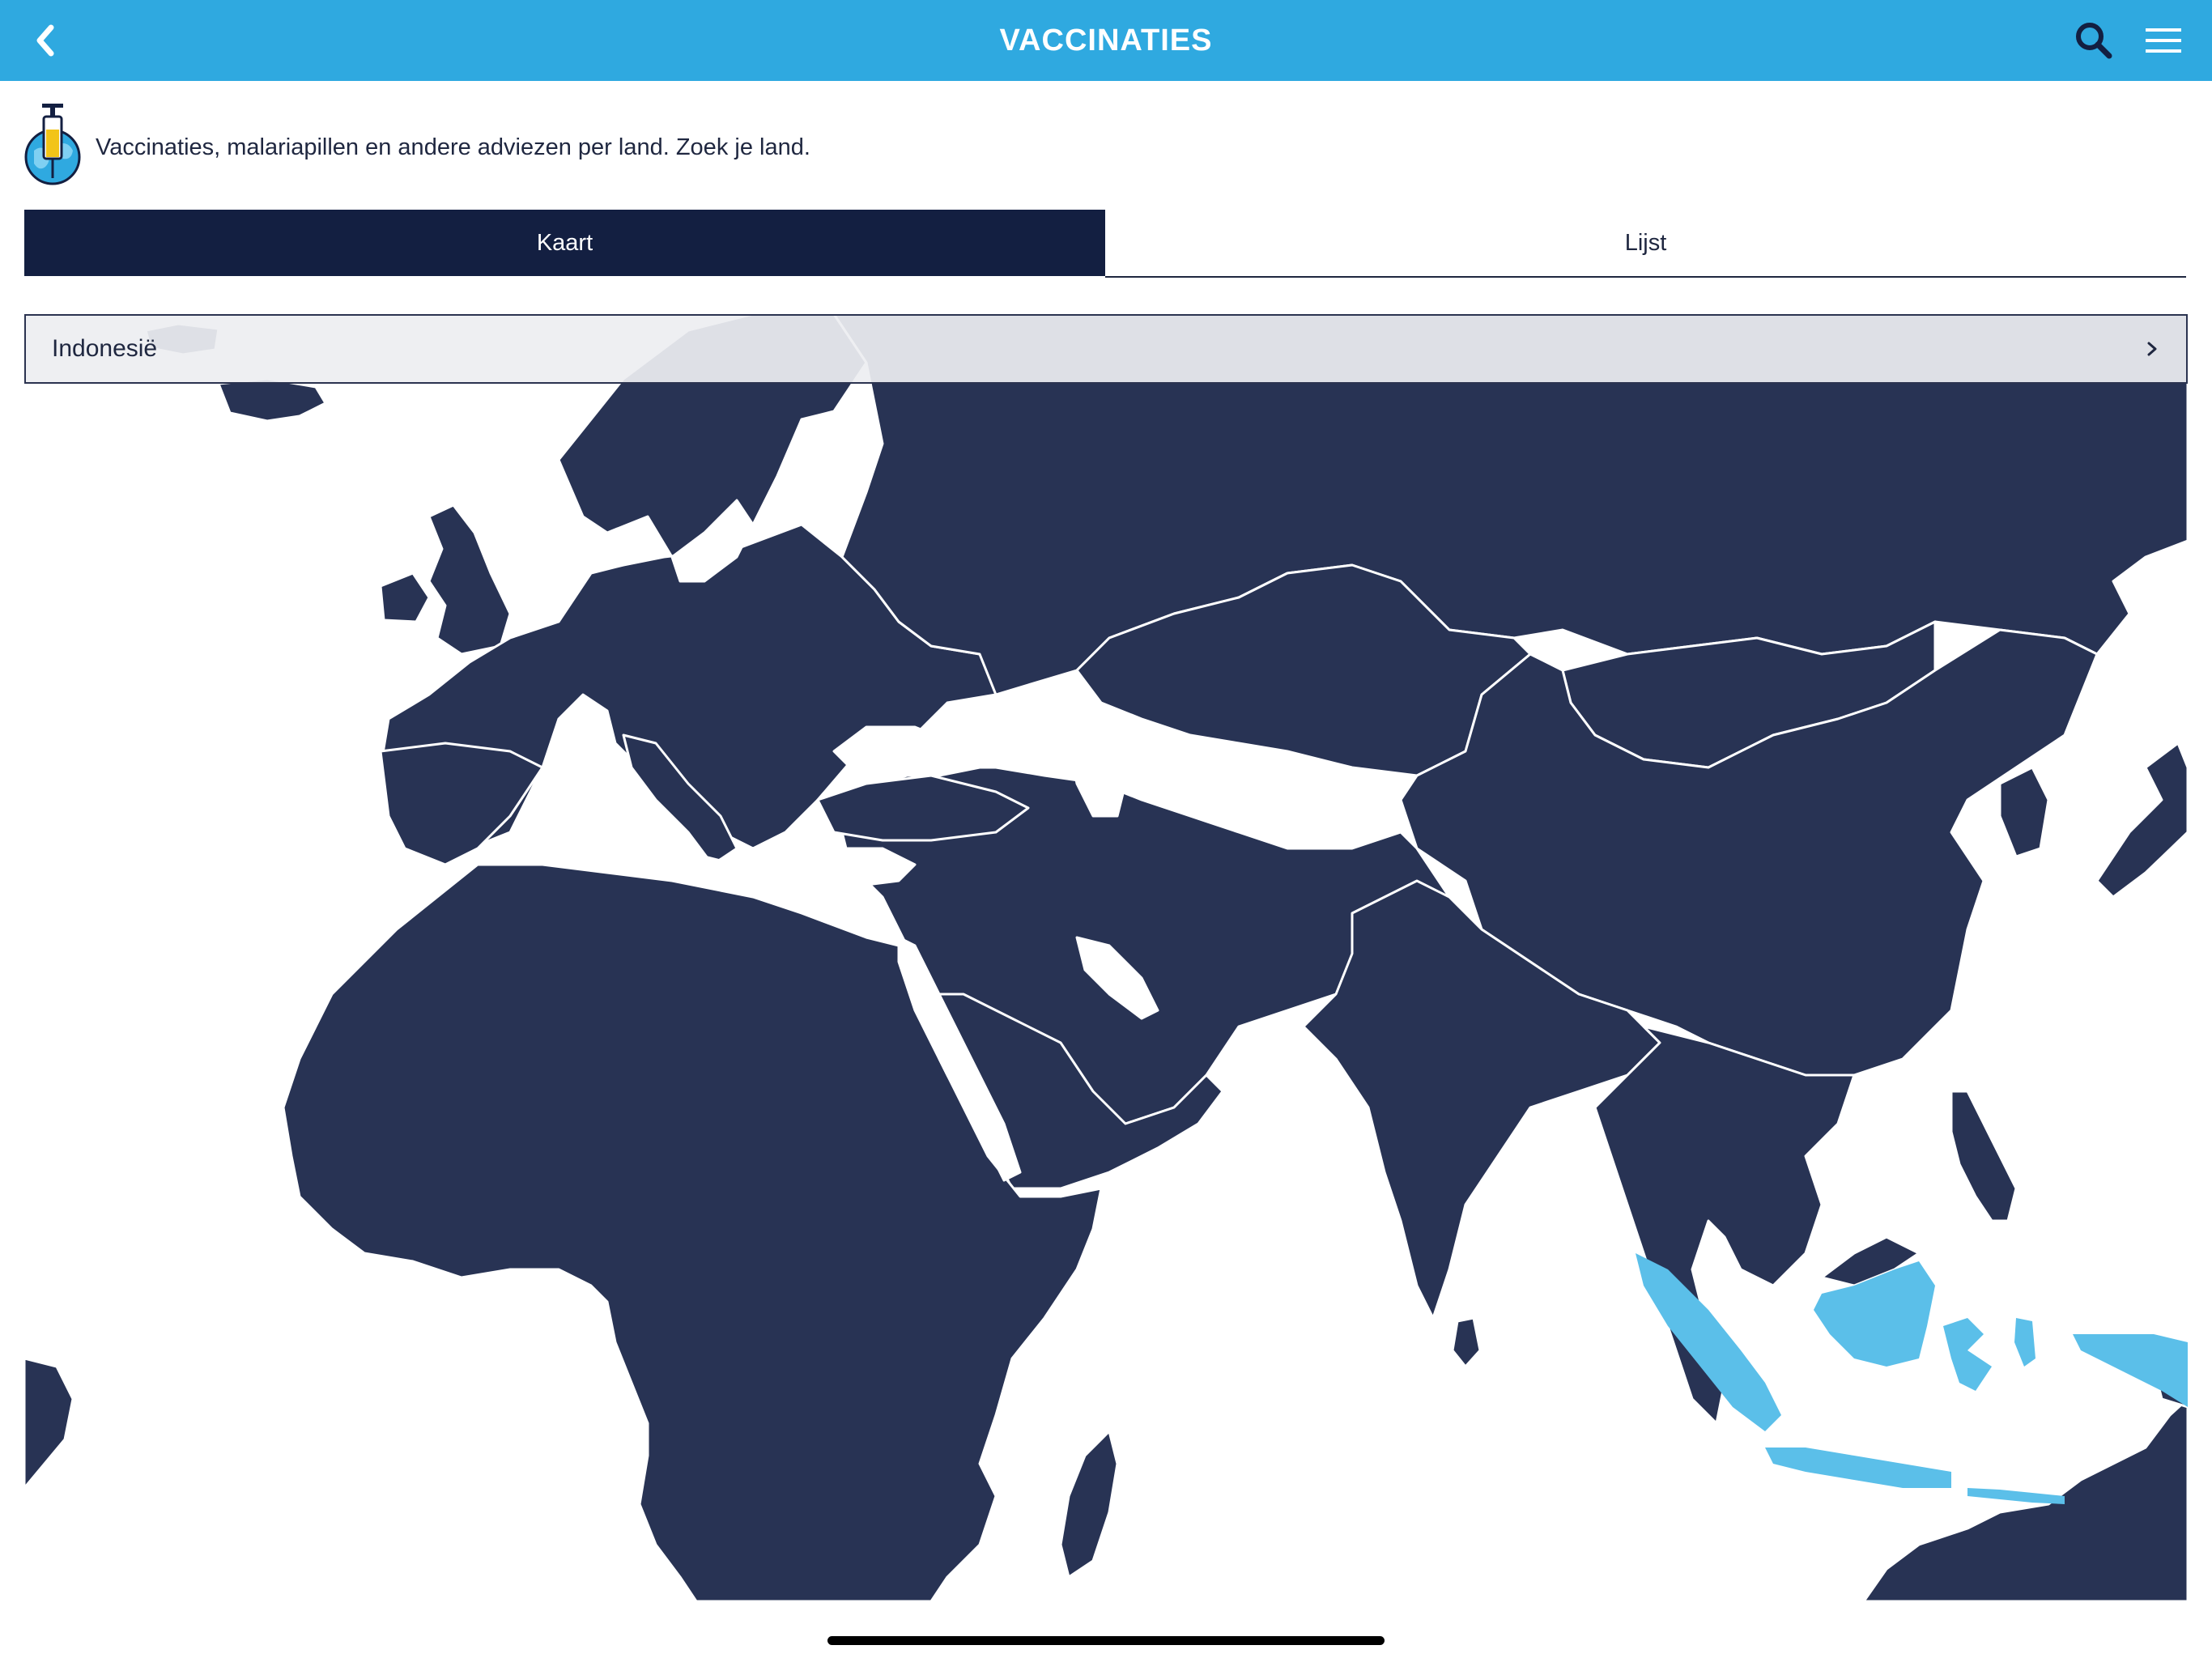 The image size is (2212, 1658). Describe the element at coordinates (1089, 1504) in the screenshot. I see `map-region-madagascar` at that location.